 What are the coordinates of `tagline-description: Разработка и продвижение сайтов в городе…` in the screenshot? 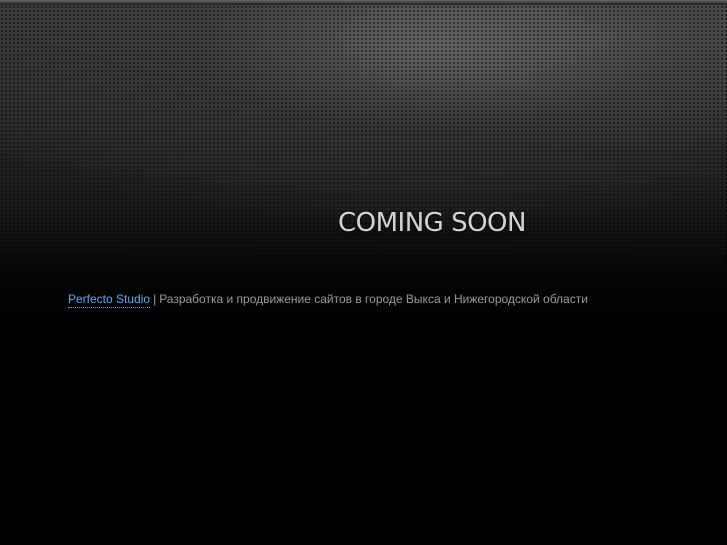 It's located at (373, 299).